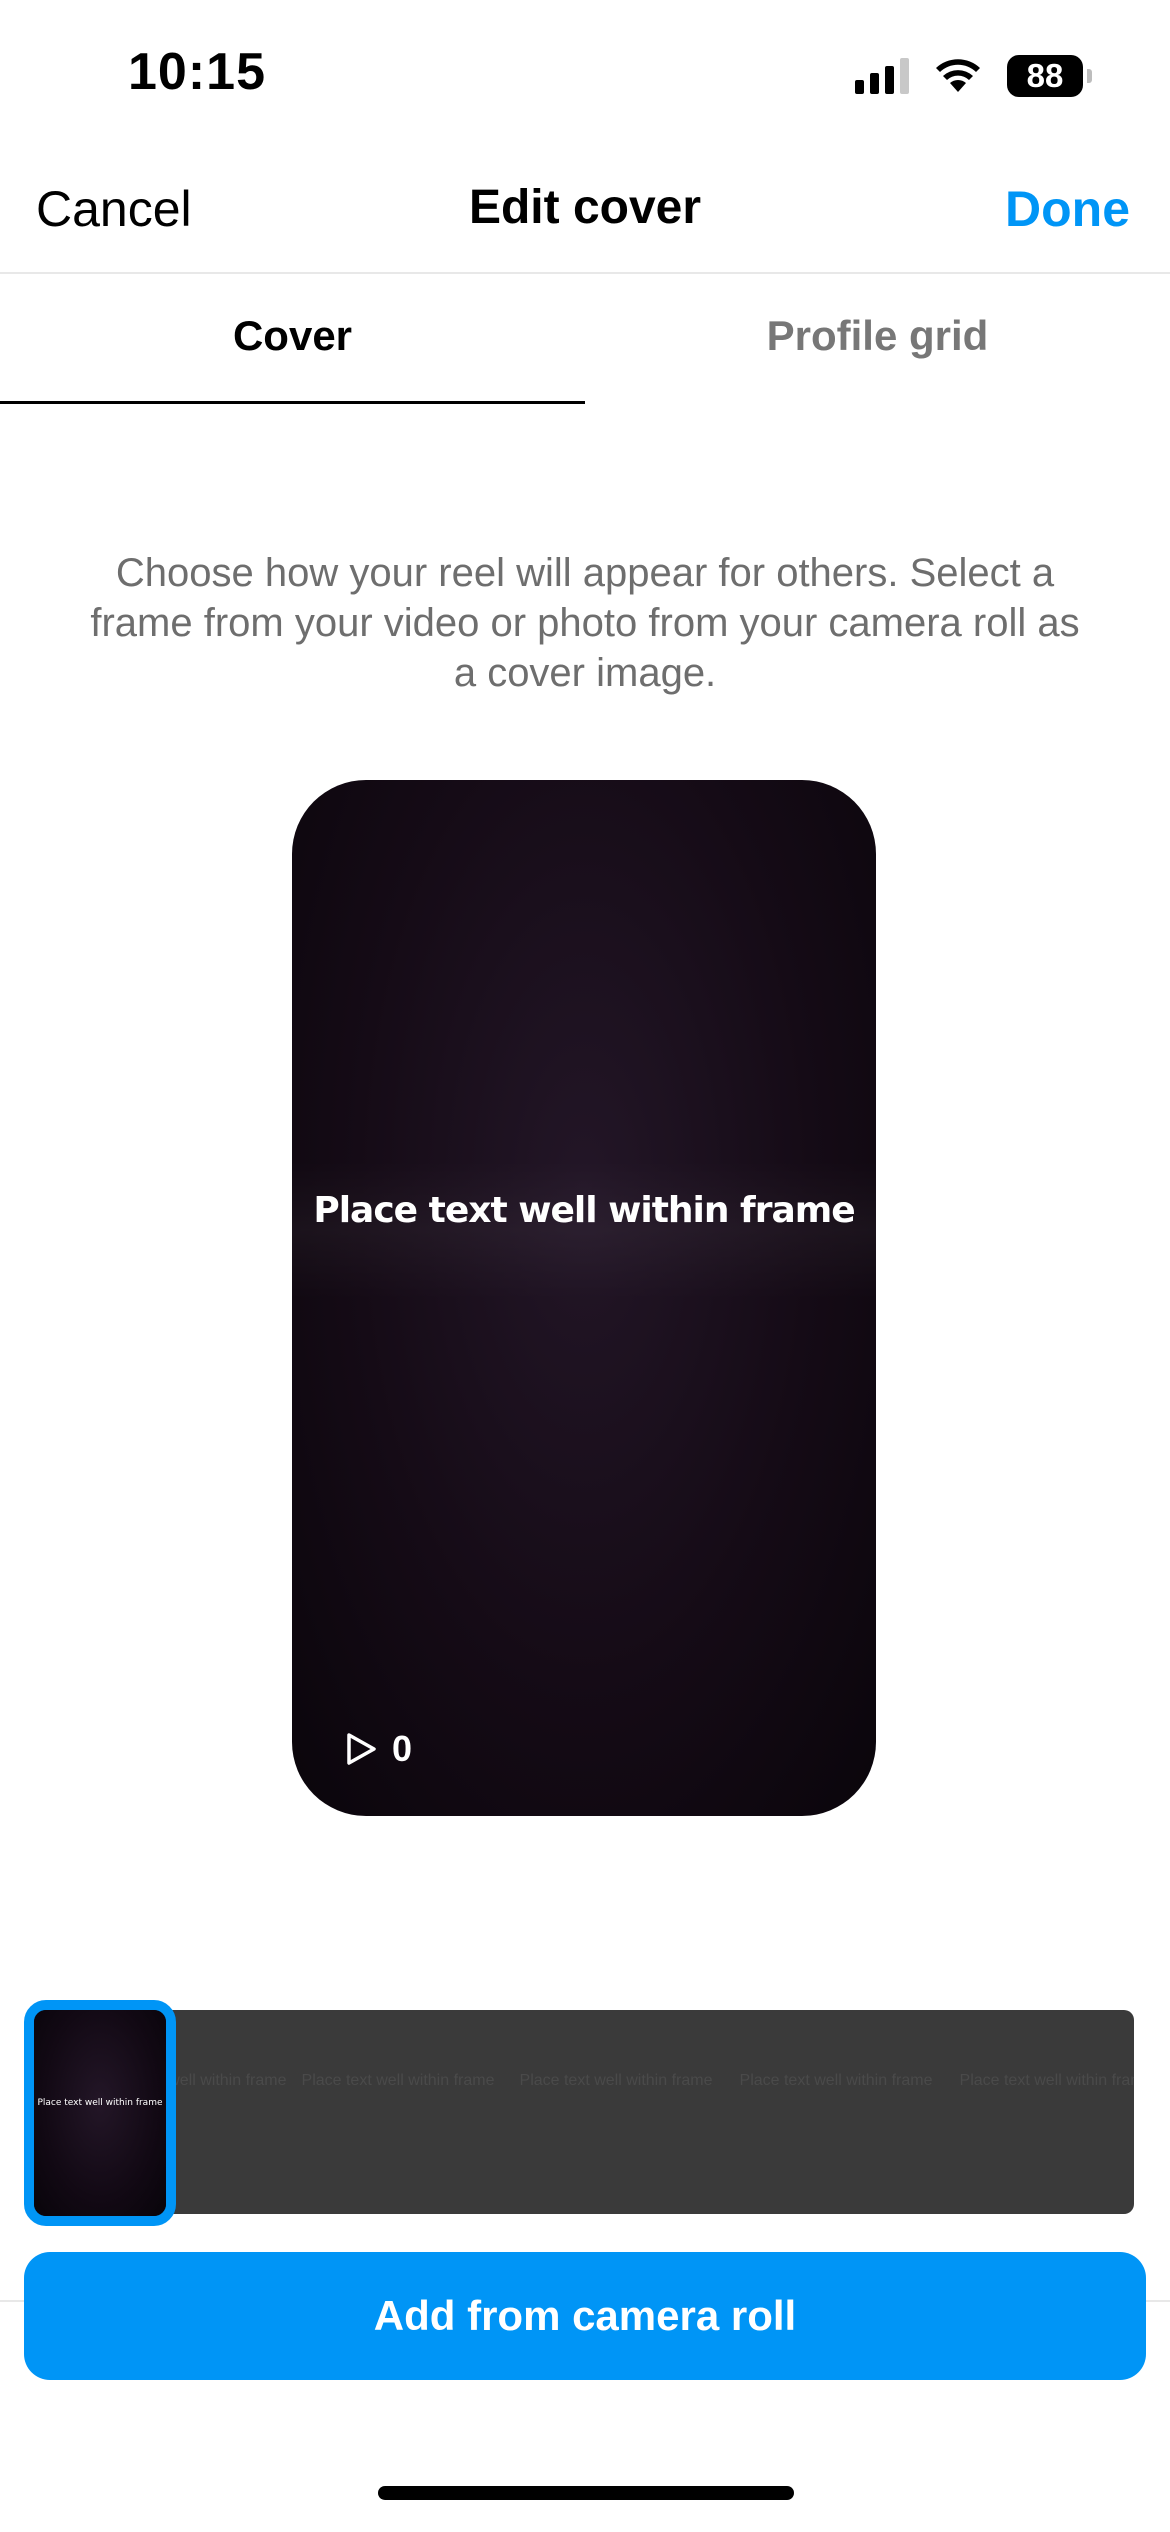 The width and height of the screenshot is (1170, 2532). Describe the element at coordinates (197, 72) in the screenshot. I see `status-time: 10:15` at that location.